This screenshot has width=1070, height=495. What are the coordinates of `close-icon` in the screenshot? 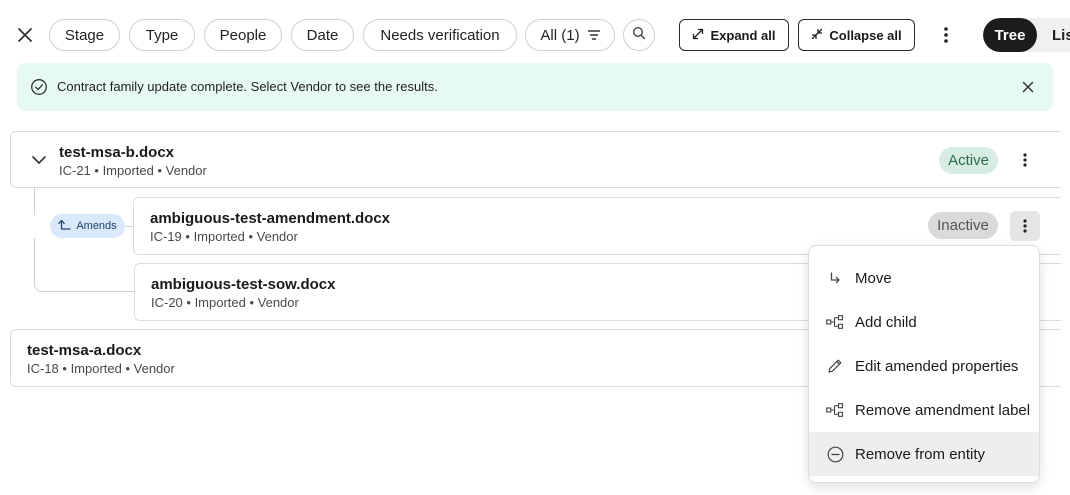 It's located at (25, 35).